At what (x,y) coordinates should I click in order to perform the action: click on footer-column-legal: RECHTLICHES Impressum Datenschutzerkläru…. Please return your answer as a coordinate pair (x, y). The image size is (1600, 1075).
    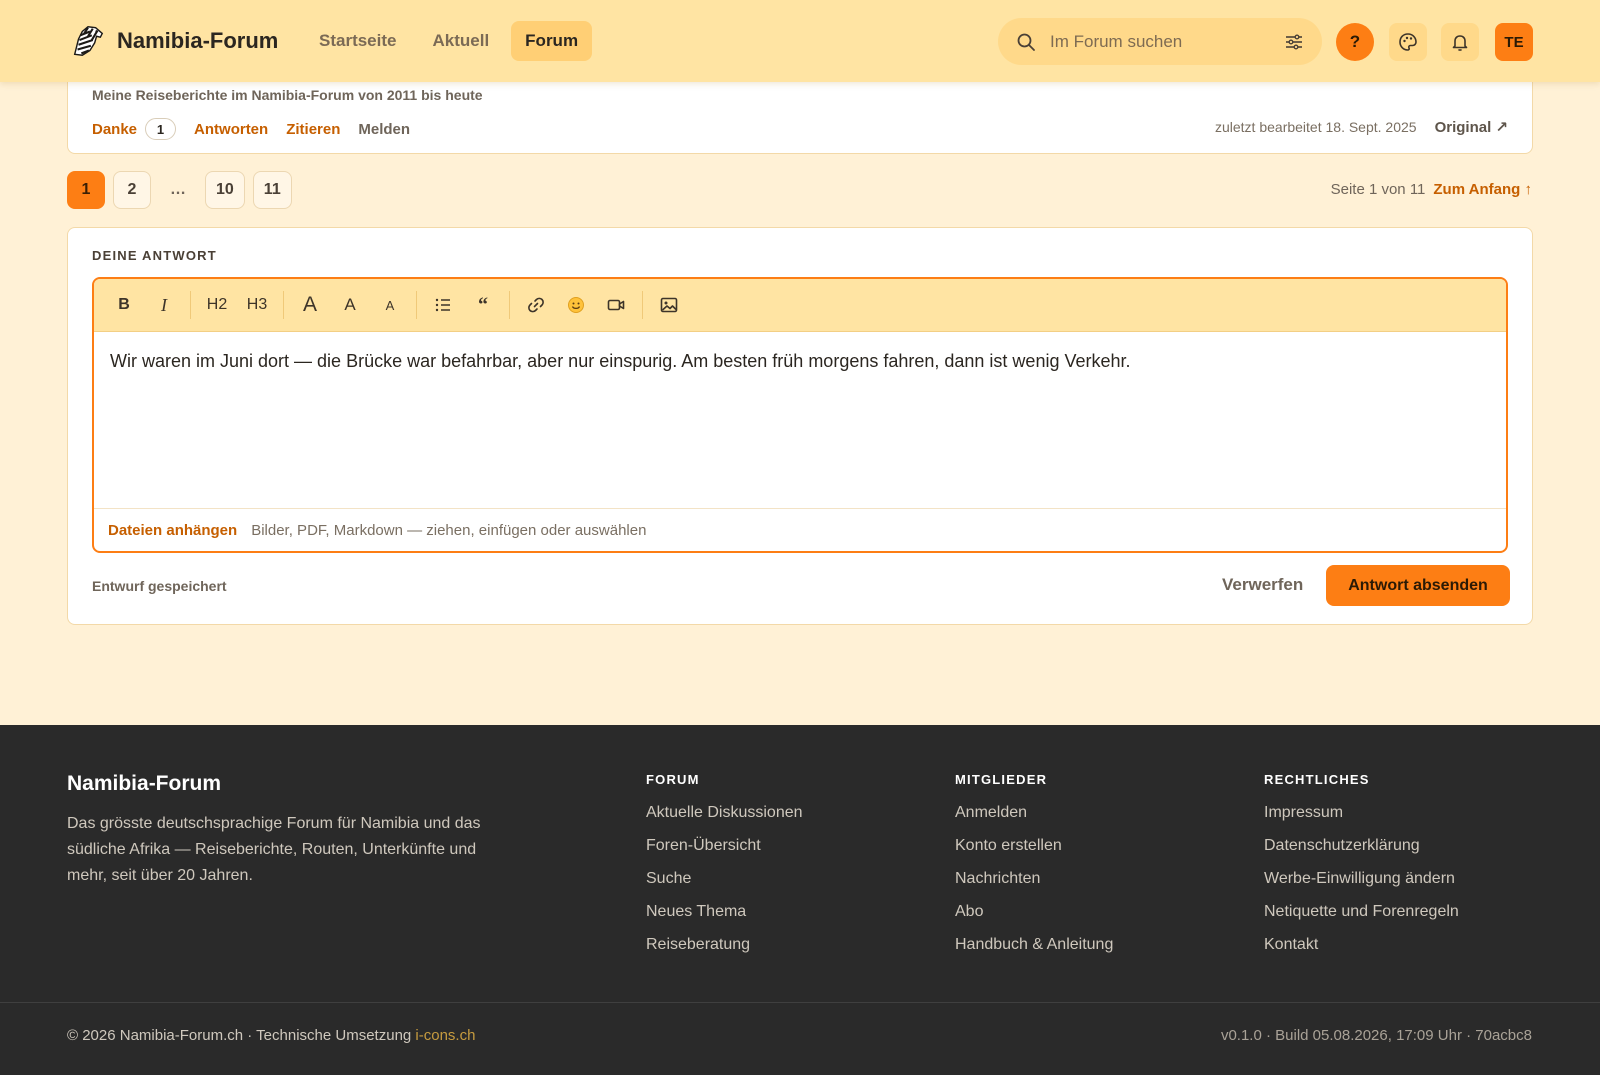
    Looking at the image, I should click on (1361, 870).